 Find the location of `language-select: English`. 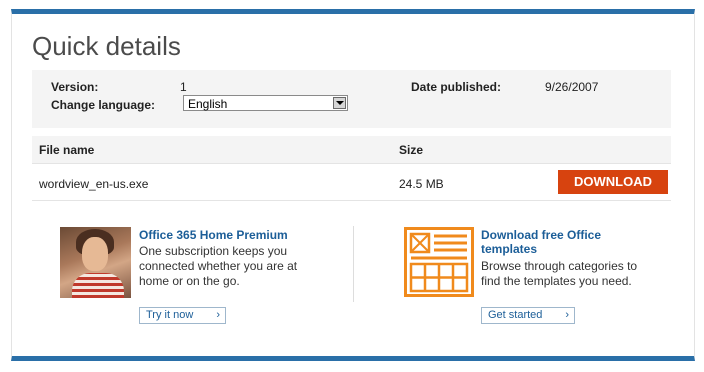

language-select: English is located at coordinates (265, 103).